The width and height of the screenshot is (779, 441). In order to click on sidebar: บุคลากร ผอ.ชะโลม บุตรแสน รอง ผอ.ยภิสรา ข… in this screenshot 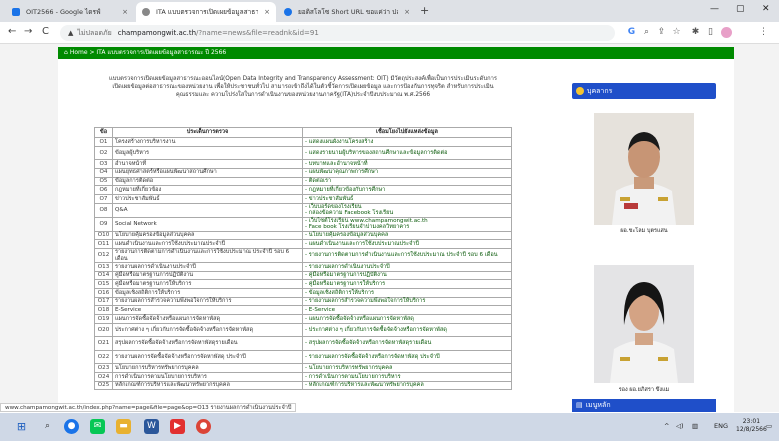, I will do `click(644, 238)`.